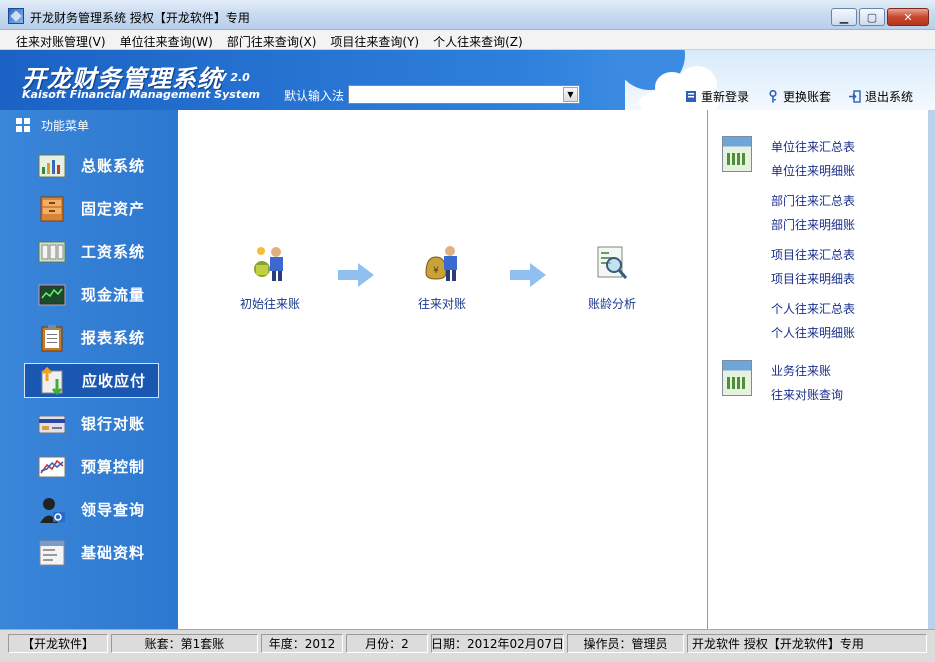 This screenshot has height=662, width=935. I want to click on sidebar-item-reports: 报表系统, so click(91, 337).